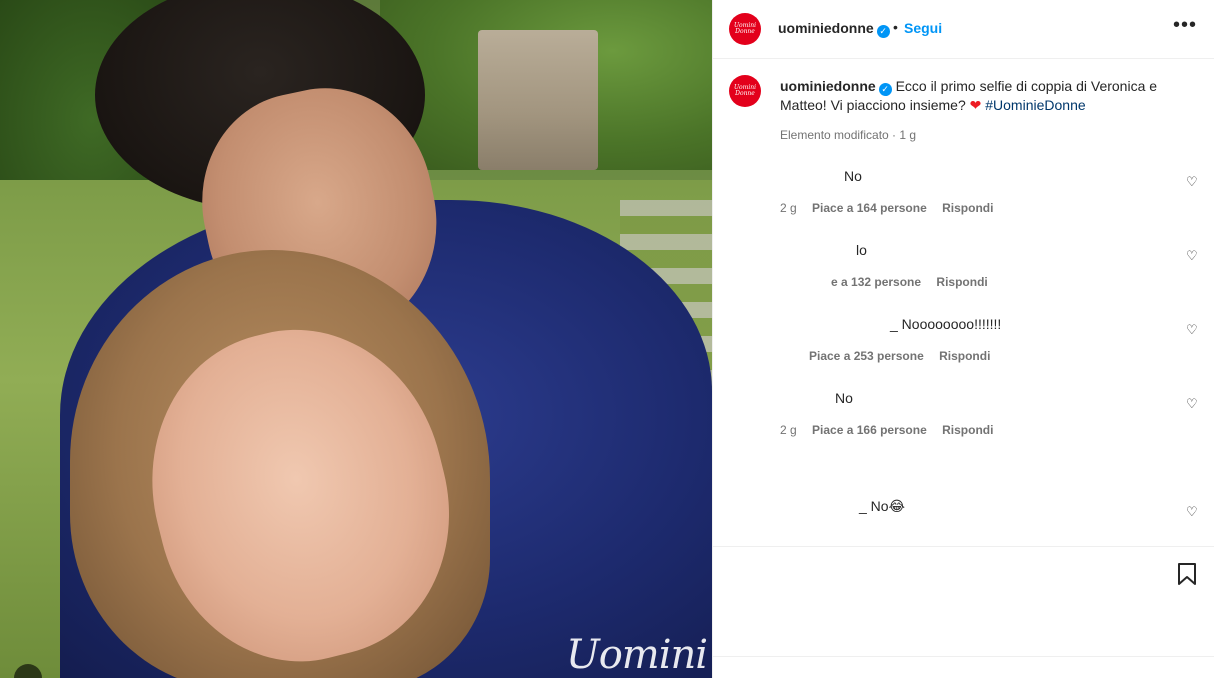  Describe the element at coordinates (869, 208) in the screenshot. I see `comment-likes: Piace a 164 persone` at that location.